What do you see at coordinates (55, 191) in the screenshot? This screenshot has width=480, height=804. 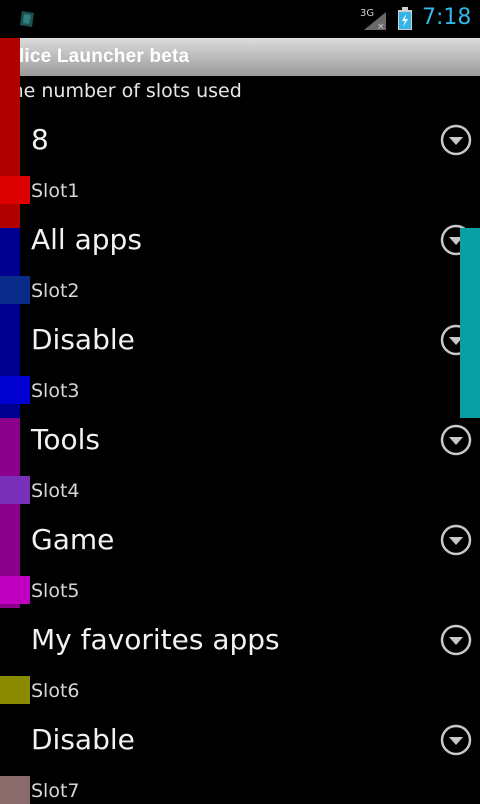 I see `slot-label: Slot1` at bounding box center [55, 191].